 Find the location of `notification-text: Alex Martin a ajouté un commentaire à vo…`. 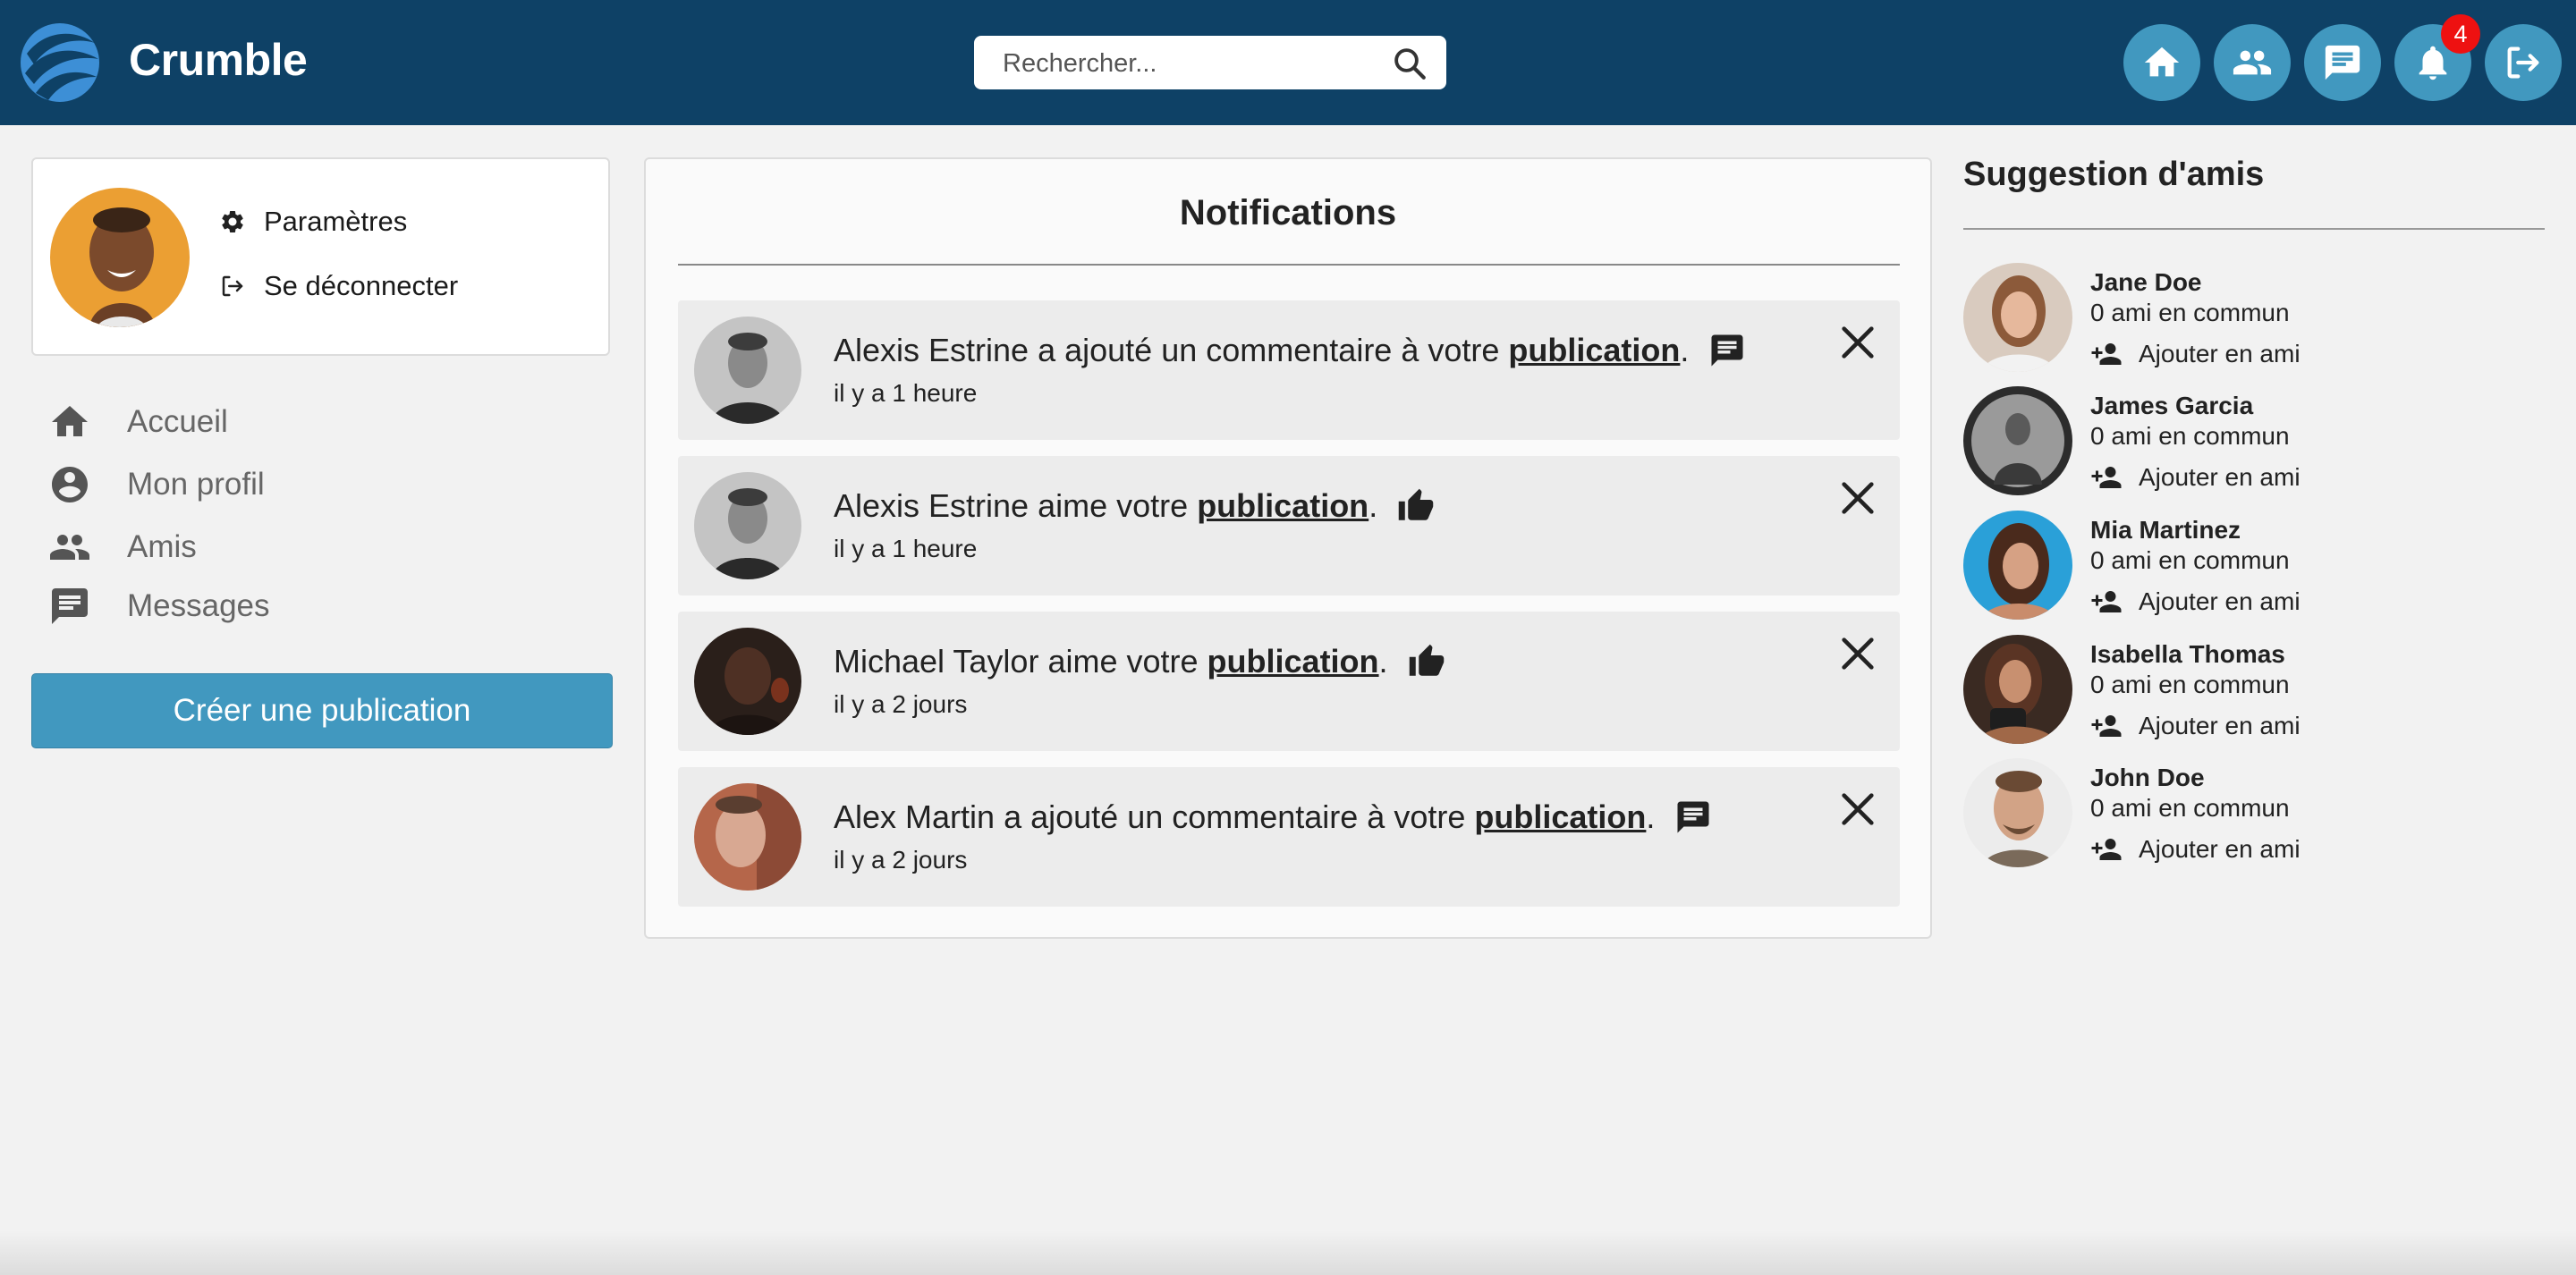

notification-text: Alex Martin a ajouté un commentaire à vo… is located at coordinates (1273, 817).